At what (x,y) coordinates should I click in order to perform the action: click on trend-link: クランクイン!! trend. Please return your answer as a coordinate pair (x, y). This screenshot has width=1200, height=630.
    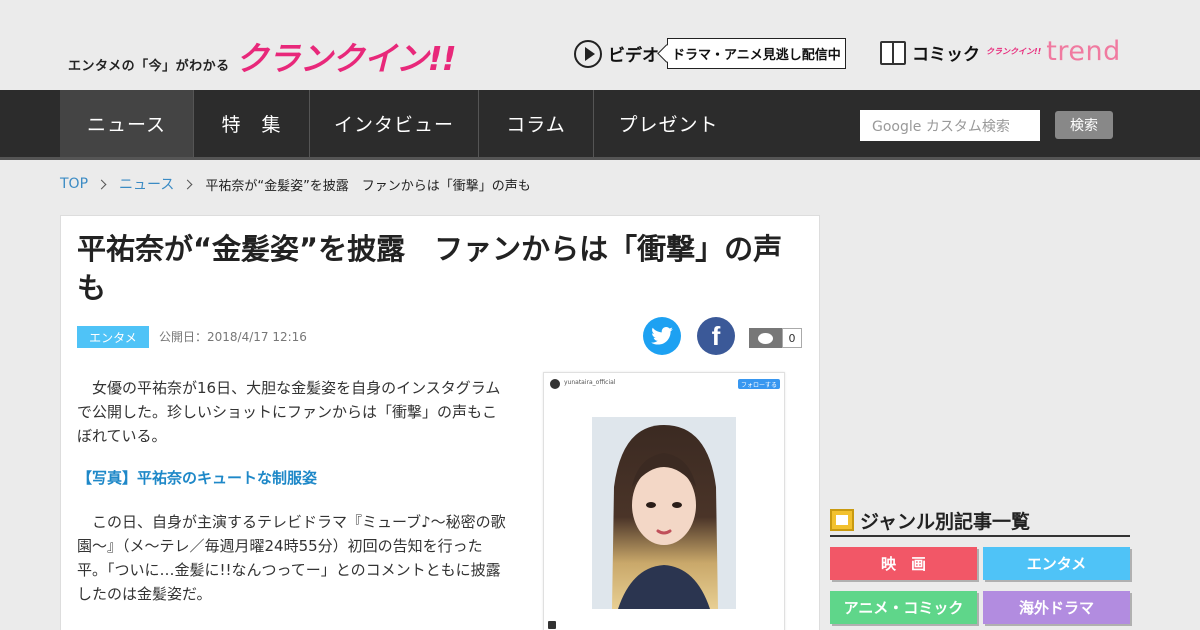
    Looking at the image, I should click on (1053, 51).